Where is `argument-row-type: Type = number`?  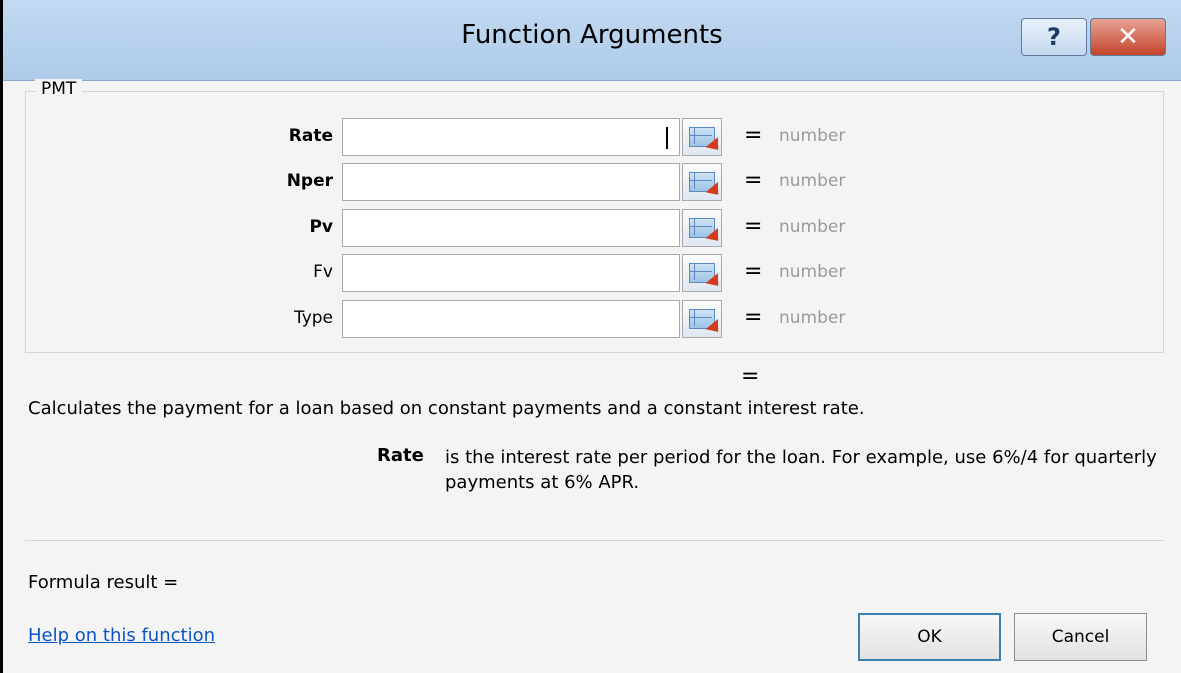
argument-row-type: Type = number is located at coordinates (592, 320).